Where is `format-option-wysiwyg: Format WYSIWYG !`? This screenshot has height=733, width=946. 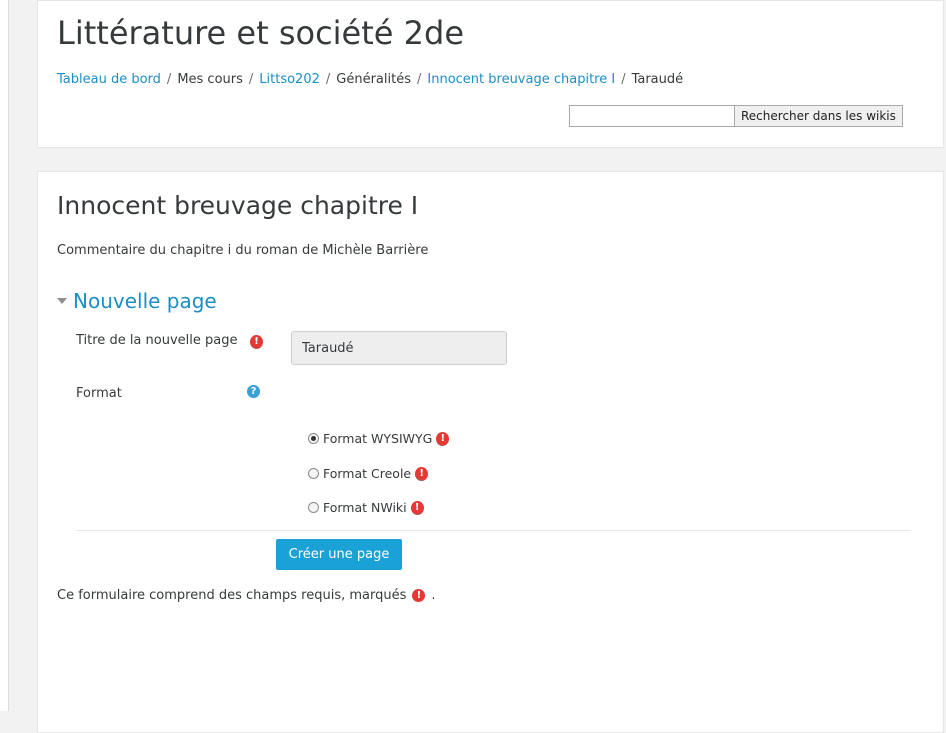
format-option-wysiwyg: Format WYSIWYG ! is located at coordinates (379, 438).